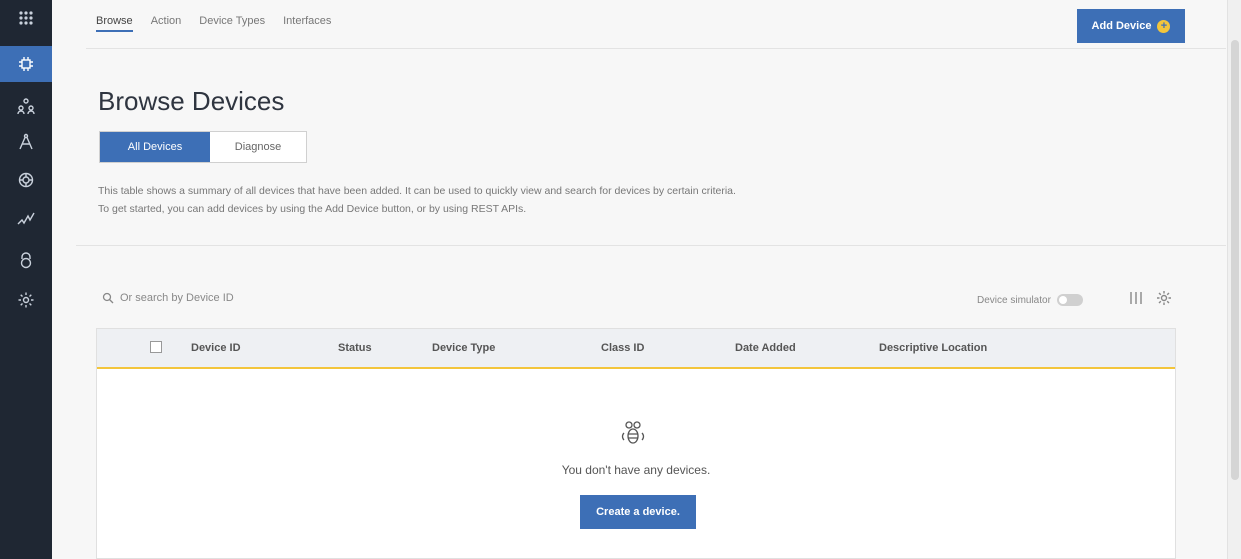  Describe the element at coordinates (1235, 260) in the screenshot. I see `scrollbar-thumb` at that location.